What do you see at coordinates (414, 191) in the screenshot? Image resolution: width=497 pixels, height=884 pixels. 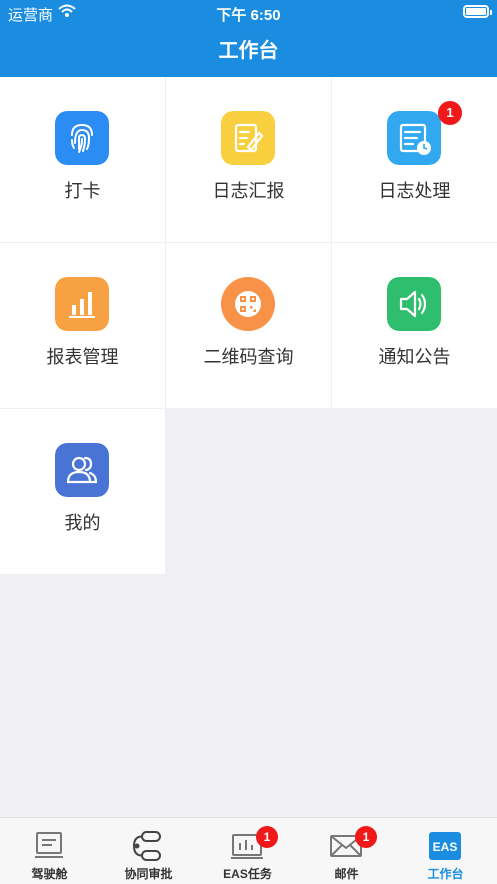 I see `grid-item-label: 日志处理` at bounding box center [414, 191].